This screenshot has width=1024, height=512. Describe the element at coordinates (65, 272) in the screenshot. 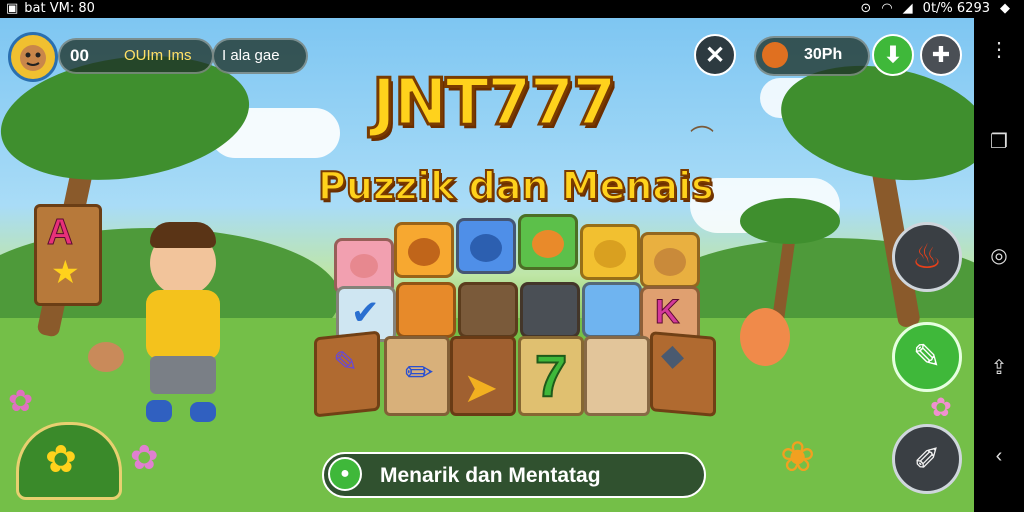

I see `star-icon: ★` at that location.